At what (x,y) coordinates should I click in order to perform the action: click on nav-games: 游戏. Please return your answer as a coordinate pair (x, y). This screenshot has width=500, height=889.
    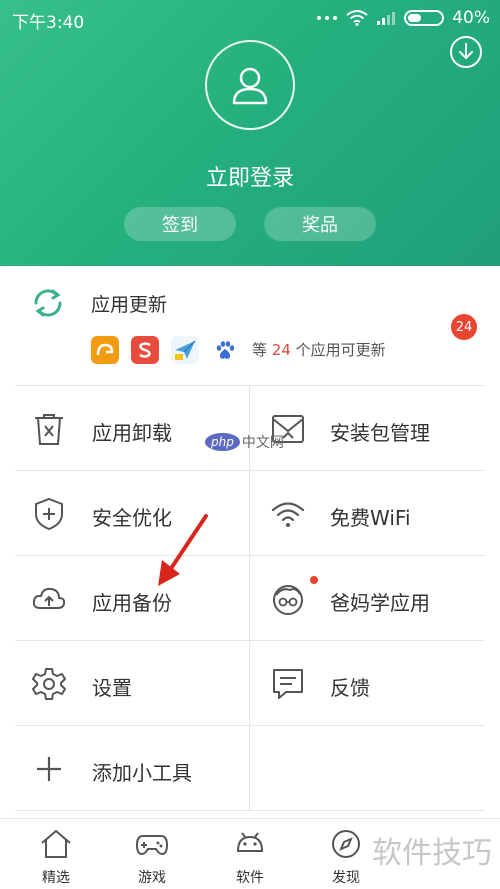
    Looking at the image, I should click on (152, 857).